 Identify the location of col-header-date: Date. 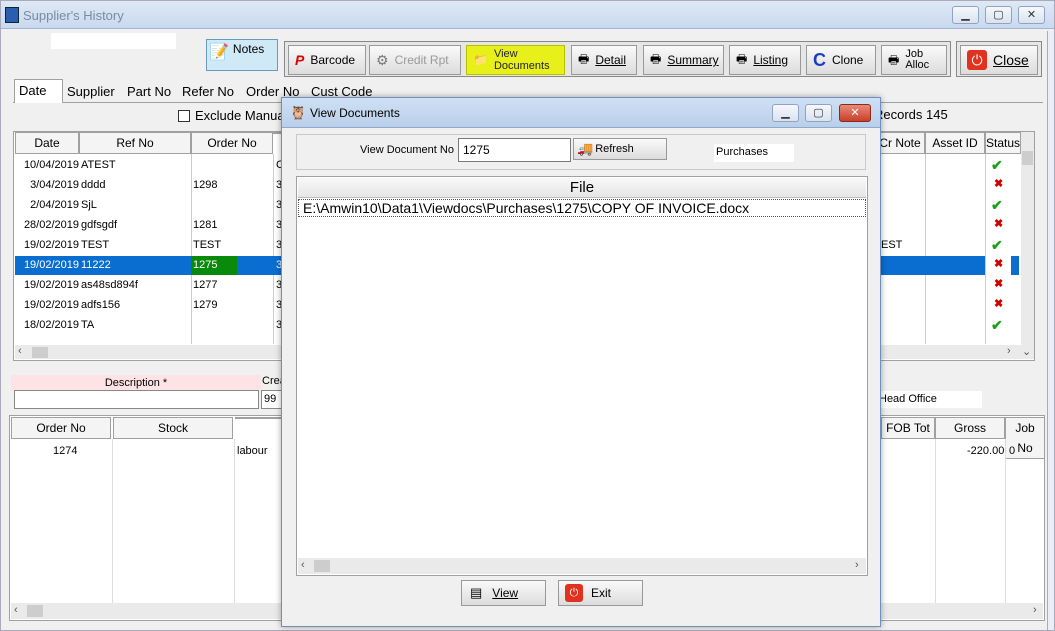
(47, 143).